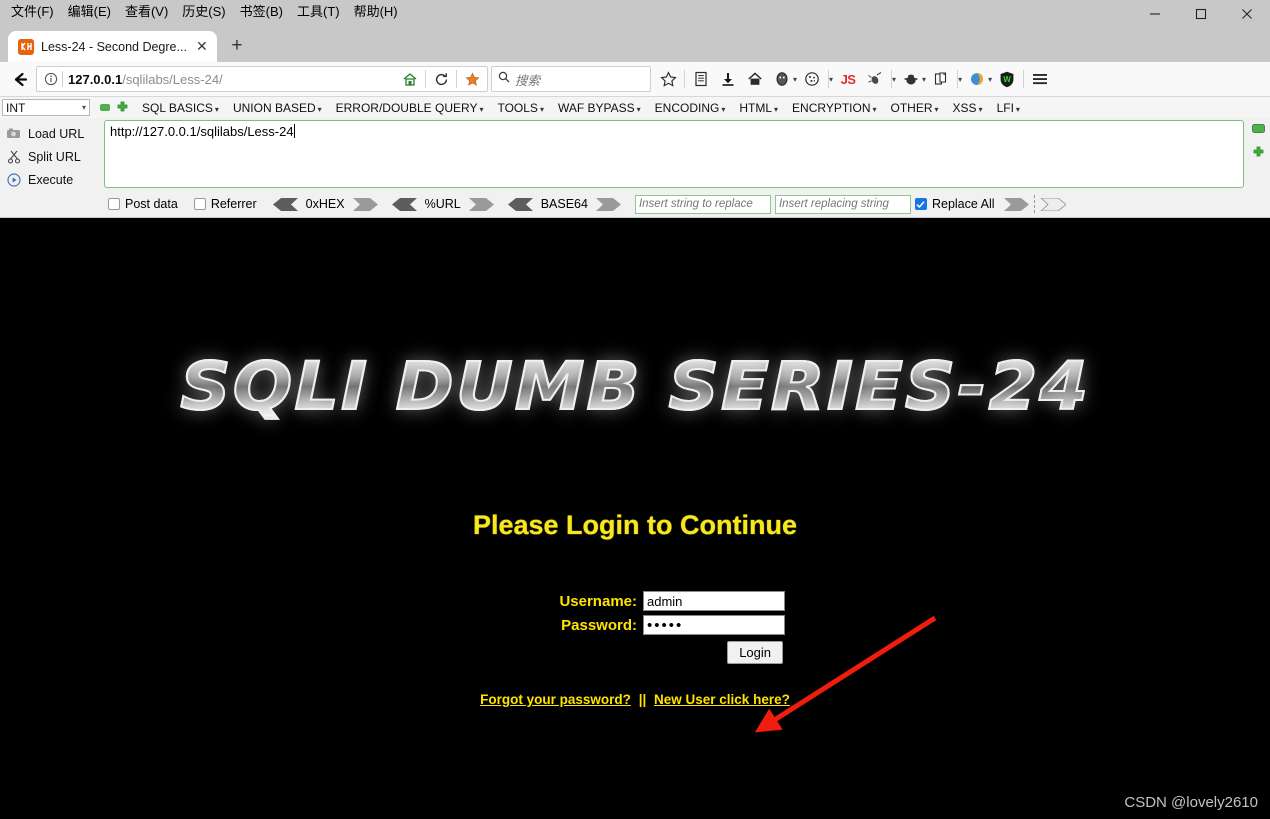 This screenshot has height=819, width=1270. What do you see at coordinates (968, 108) in the screenshot?
I see `hackbar-menu-xss: XSS ▾` at bounding box center [968, 108].